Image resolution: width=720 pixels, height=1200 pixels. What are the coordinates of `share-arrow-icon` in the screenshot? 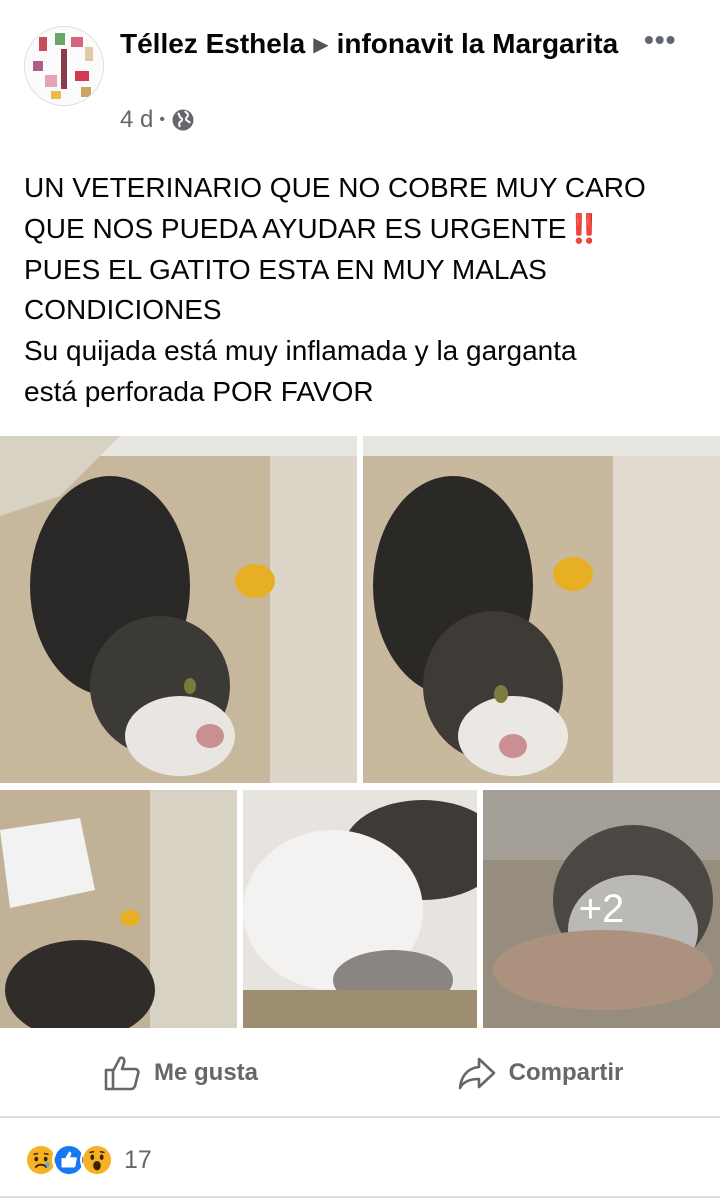 It's located at (476, 1073).